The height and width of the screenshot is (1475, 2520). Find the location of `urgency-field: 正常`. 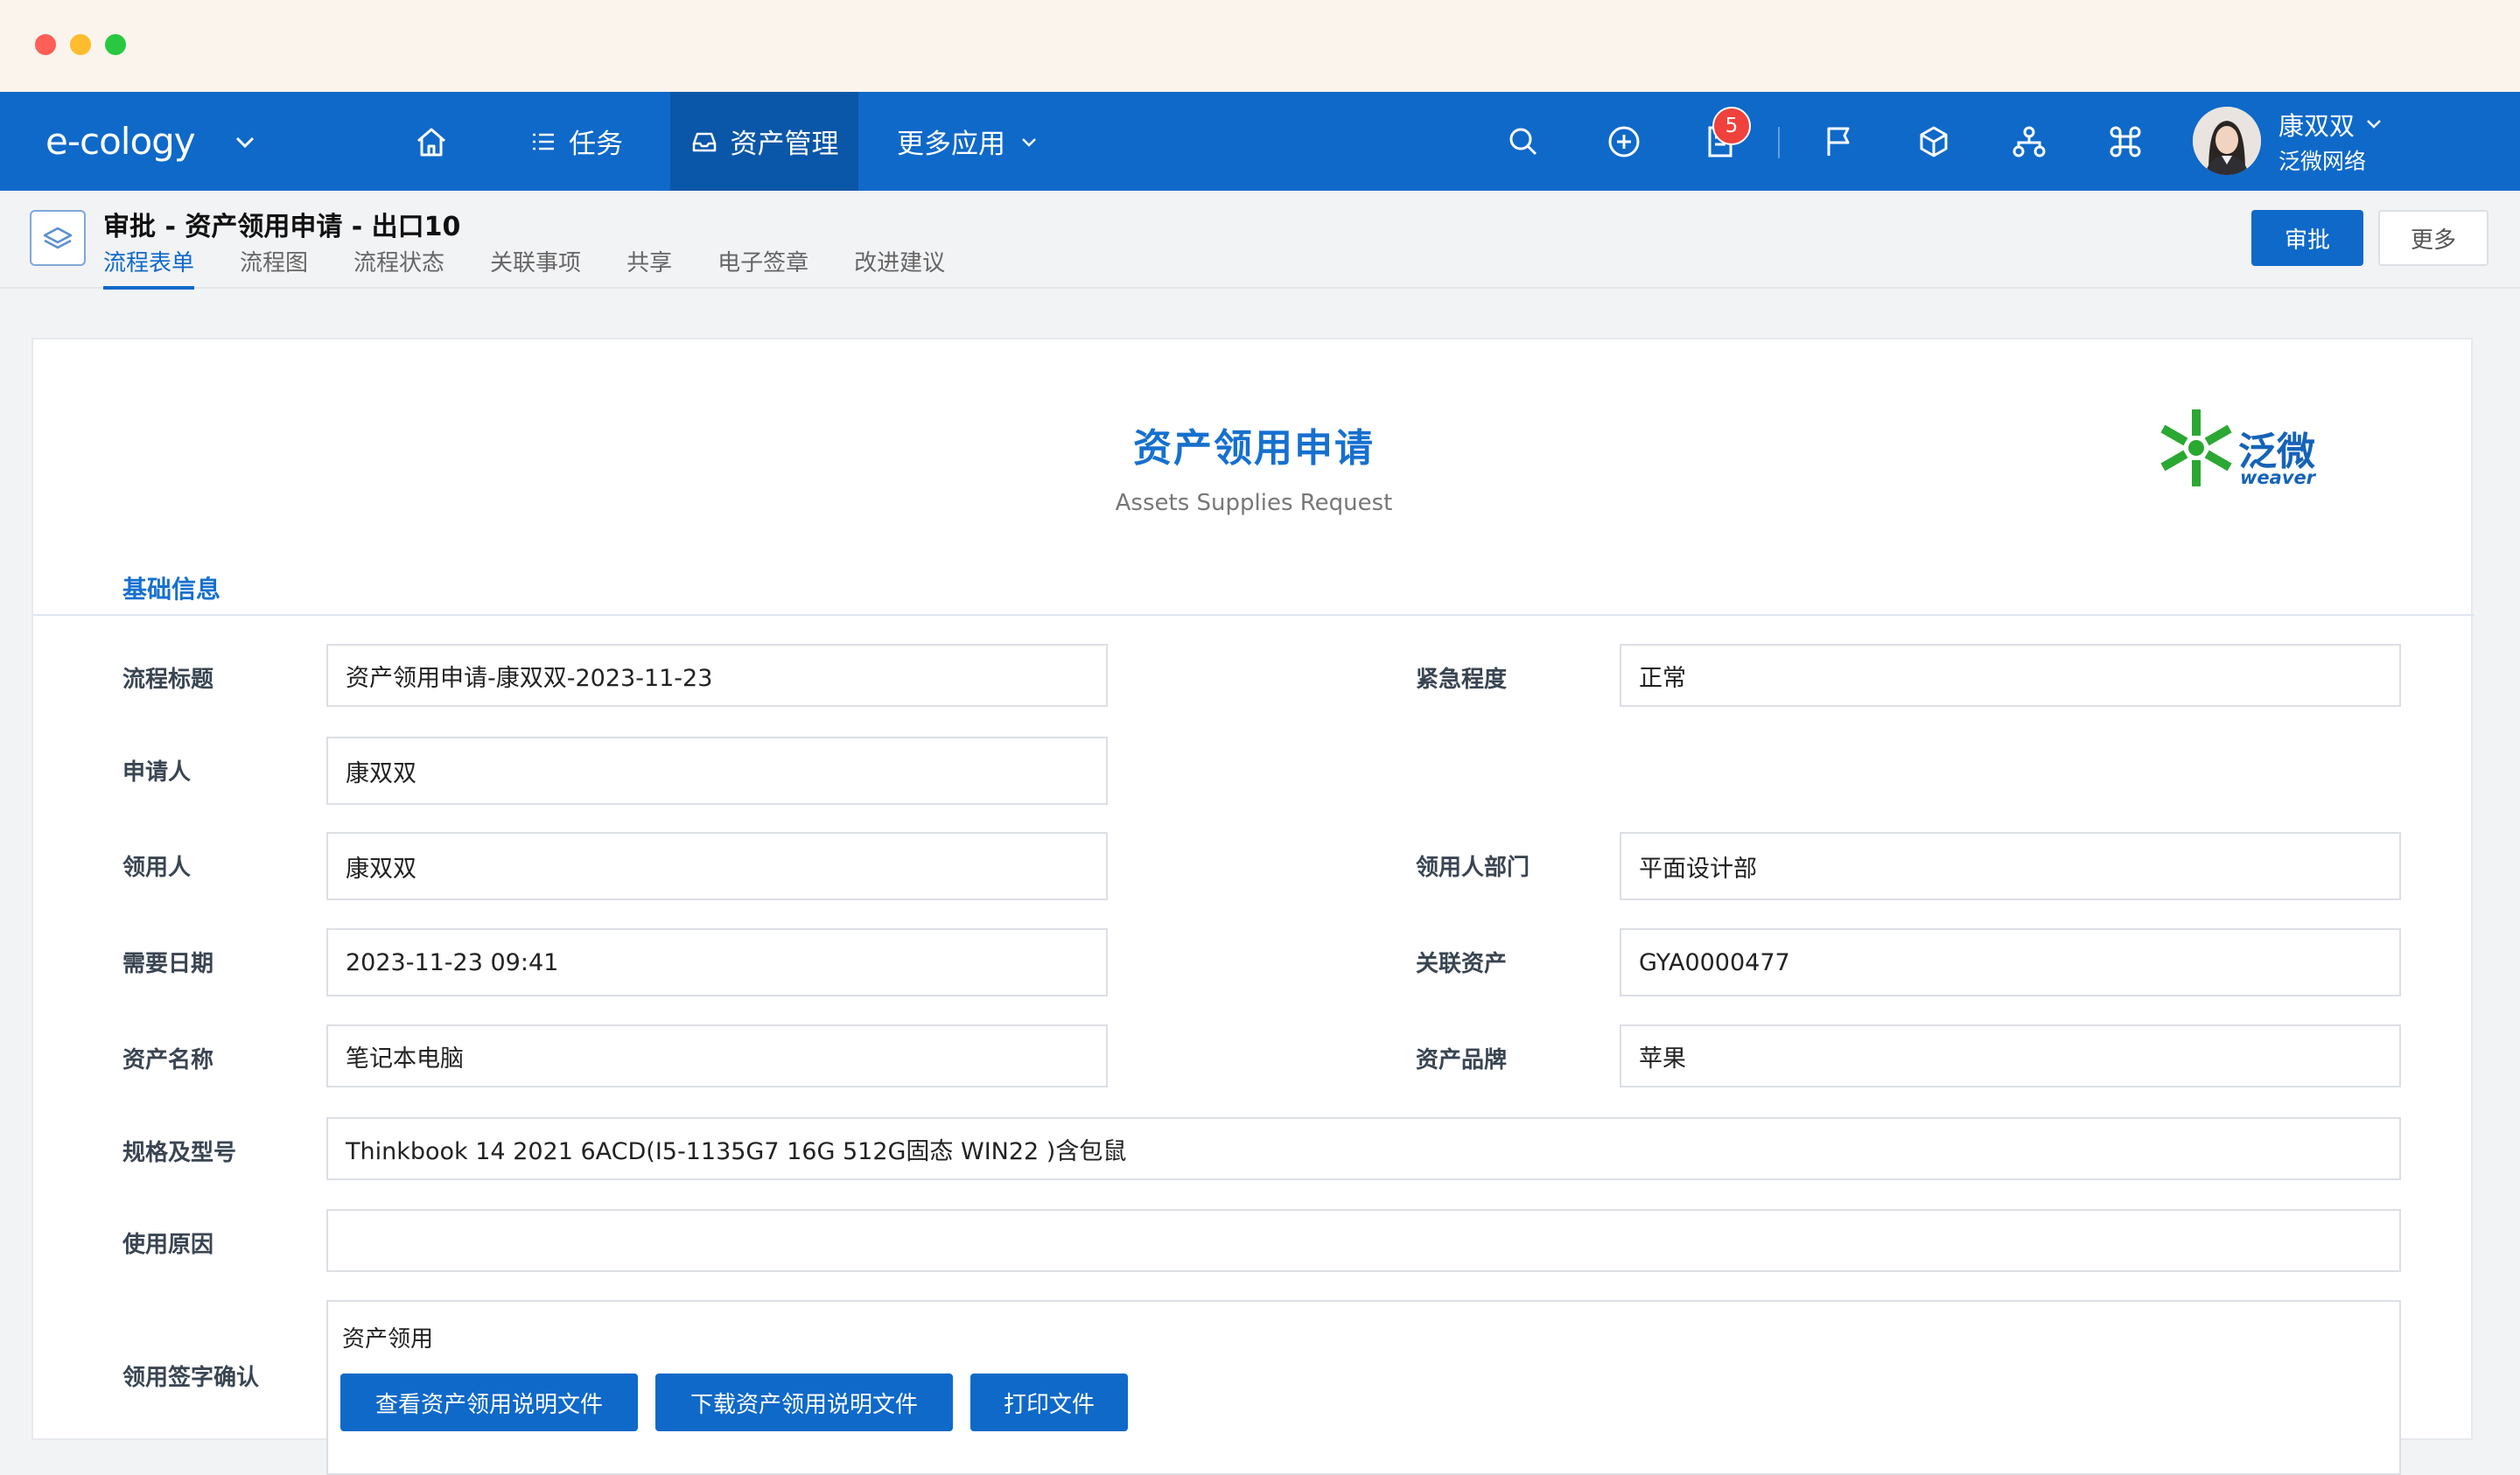

urgency-field: 正常 is located at coordinates (2010, 675).